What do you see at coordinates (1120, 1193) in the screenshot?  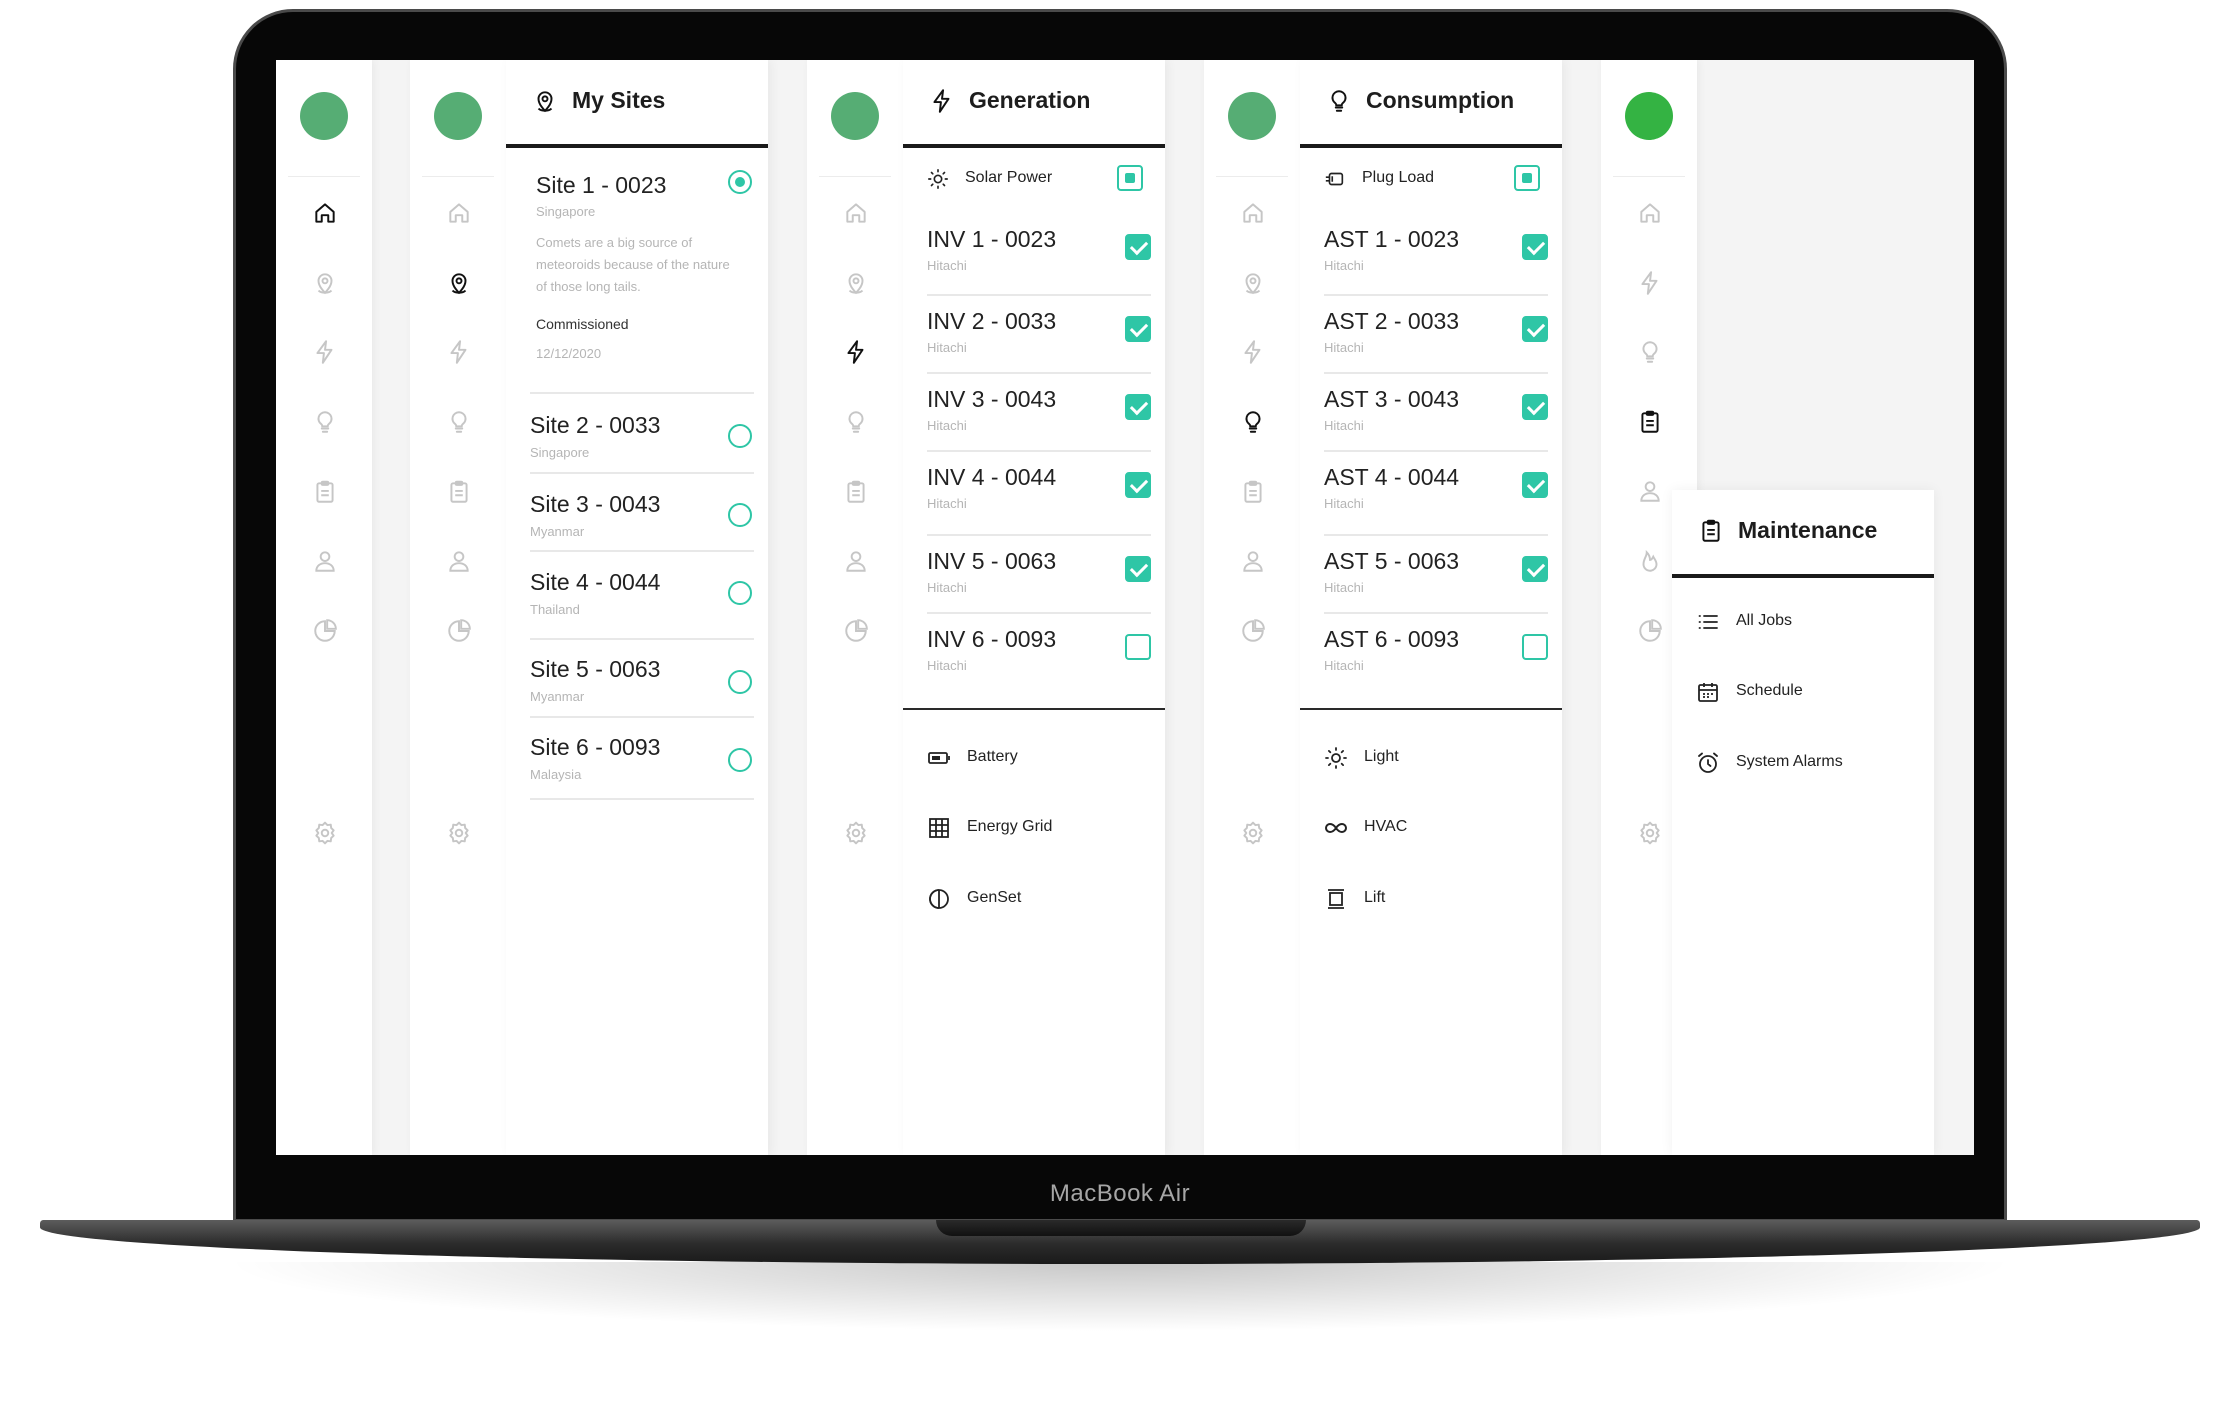 I see `device-label: MacBook Air` at bounding box center [1120, 1193].